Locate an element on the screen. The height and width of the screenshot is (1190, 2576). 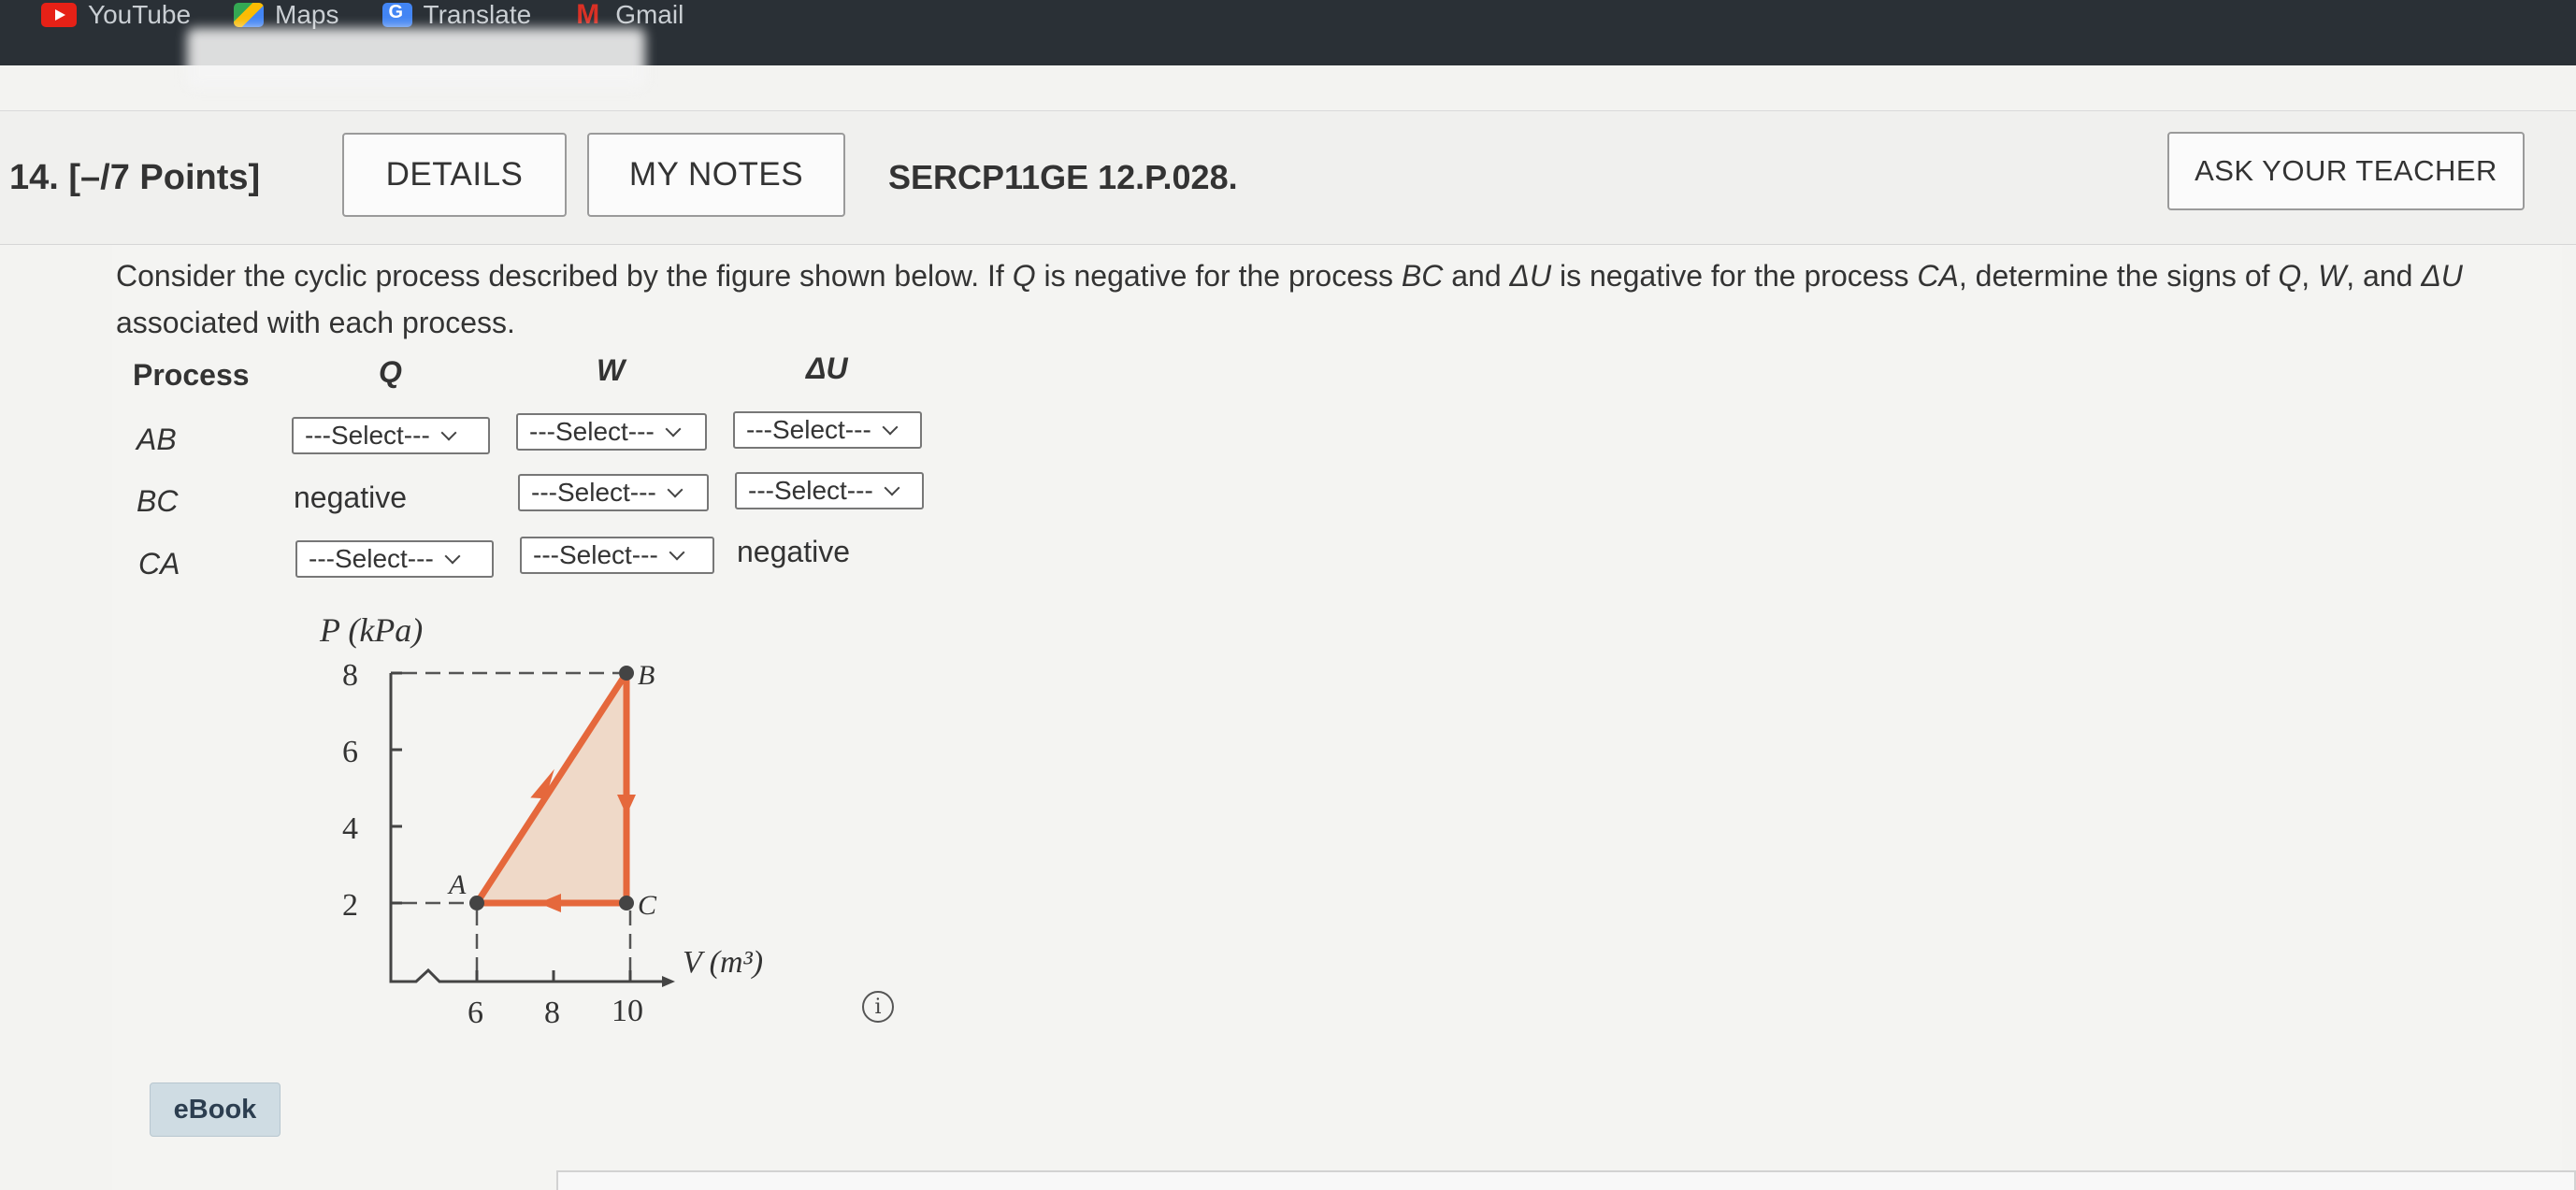
bc-delta-u-select: ---Select--- is located at coordinates (830, 490).